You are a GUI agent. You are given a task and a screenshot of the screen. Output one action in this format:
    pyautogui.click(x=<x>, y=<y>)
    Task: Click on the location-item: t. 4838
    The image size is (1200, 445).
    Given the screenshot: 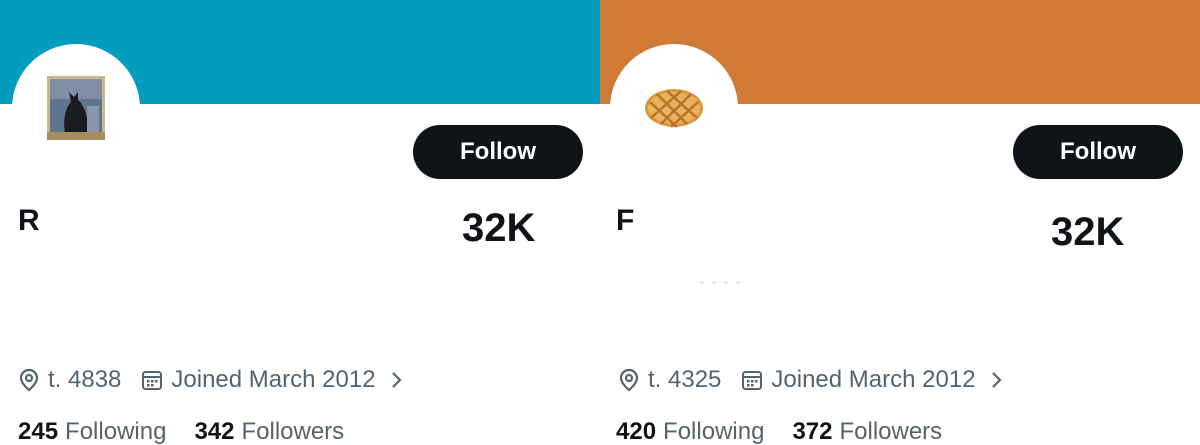 What is the action you would take?
    pyautogui.click(x=69, y=380)
    